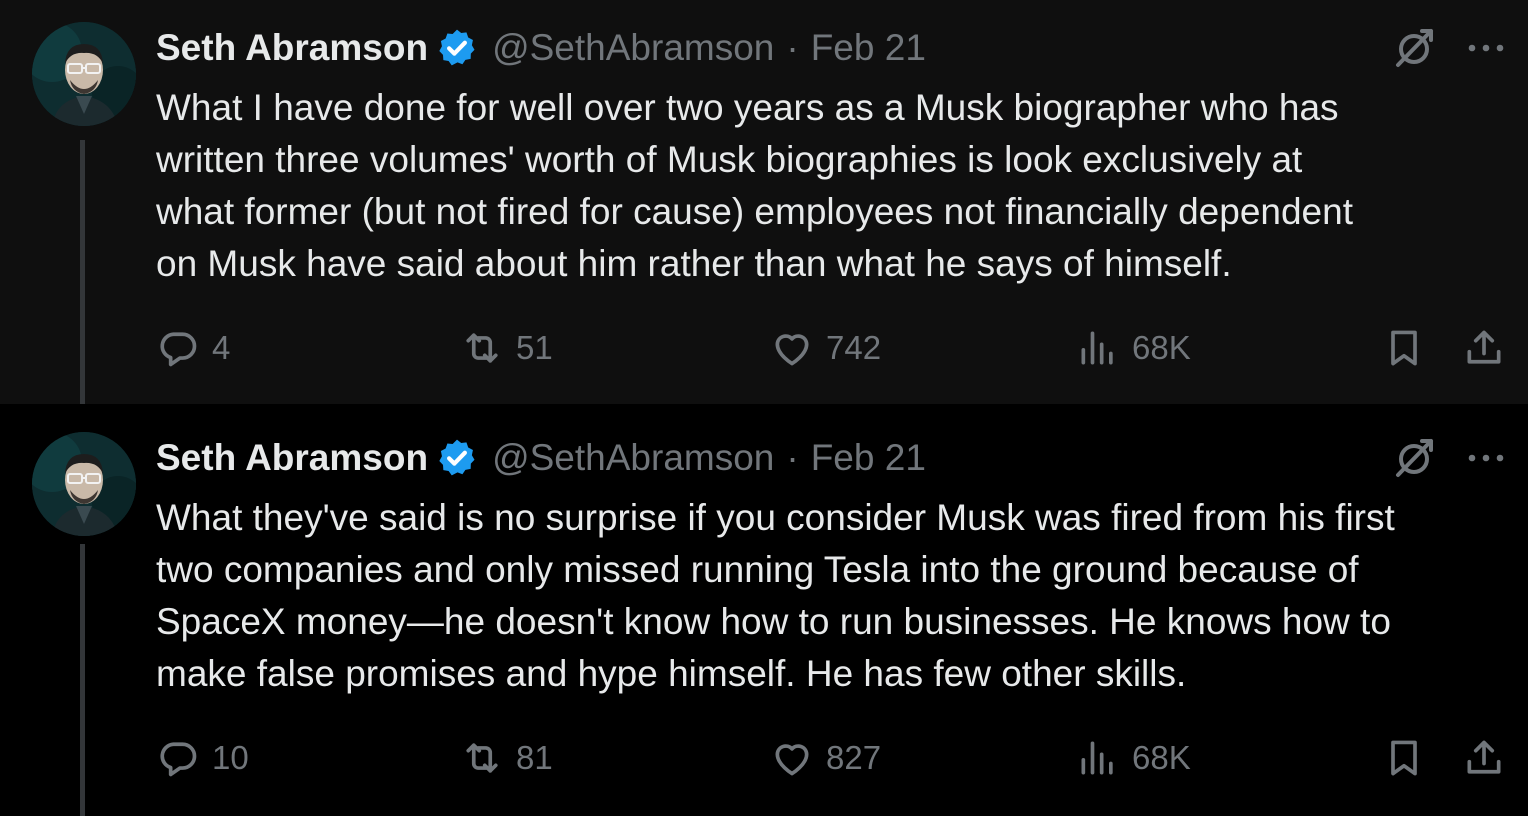 This screenshot has width=1528, height=816. What do you see at coordinates (221, 347) in the screenshot?
I see `reply-count: 4` at bounding box center [221, 347].